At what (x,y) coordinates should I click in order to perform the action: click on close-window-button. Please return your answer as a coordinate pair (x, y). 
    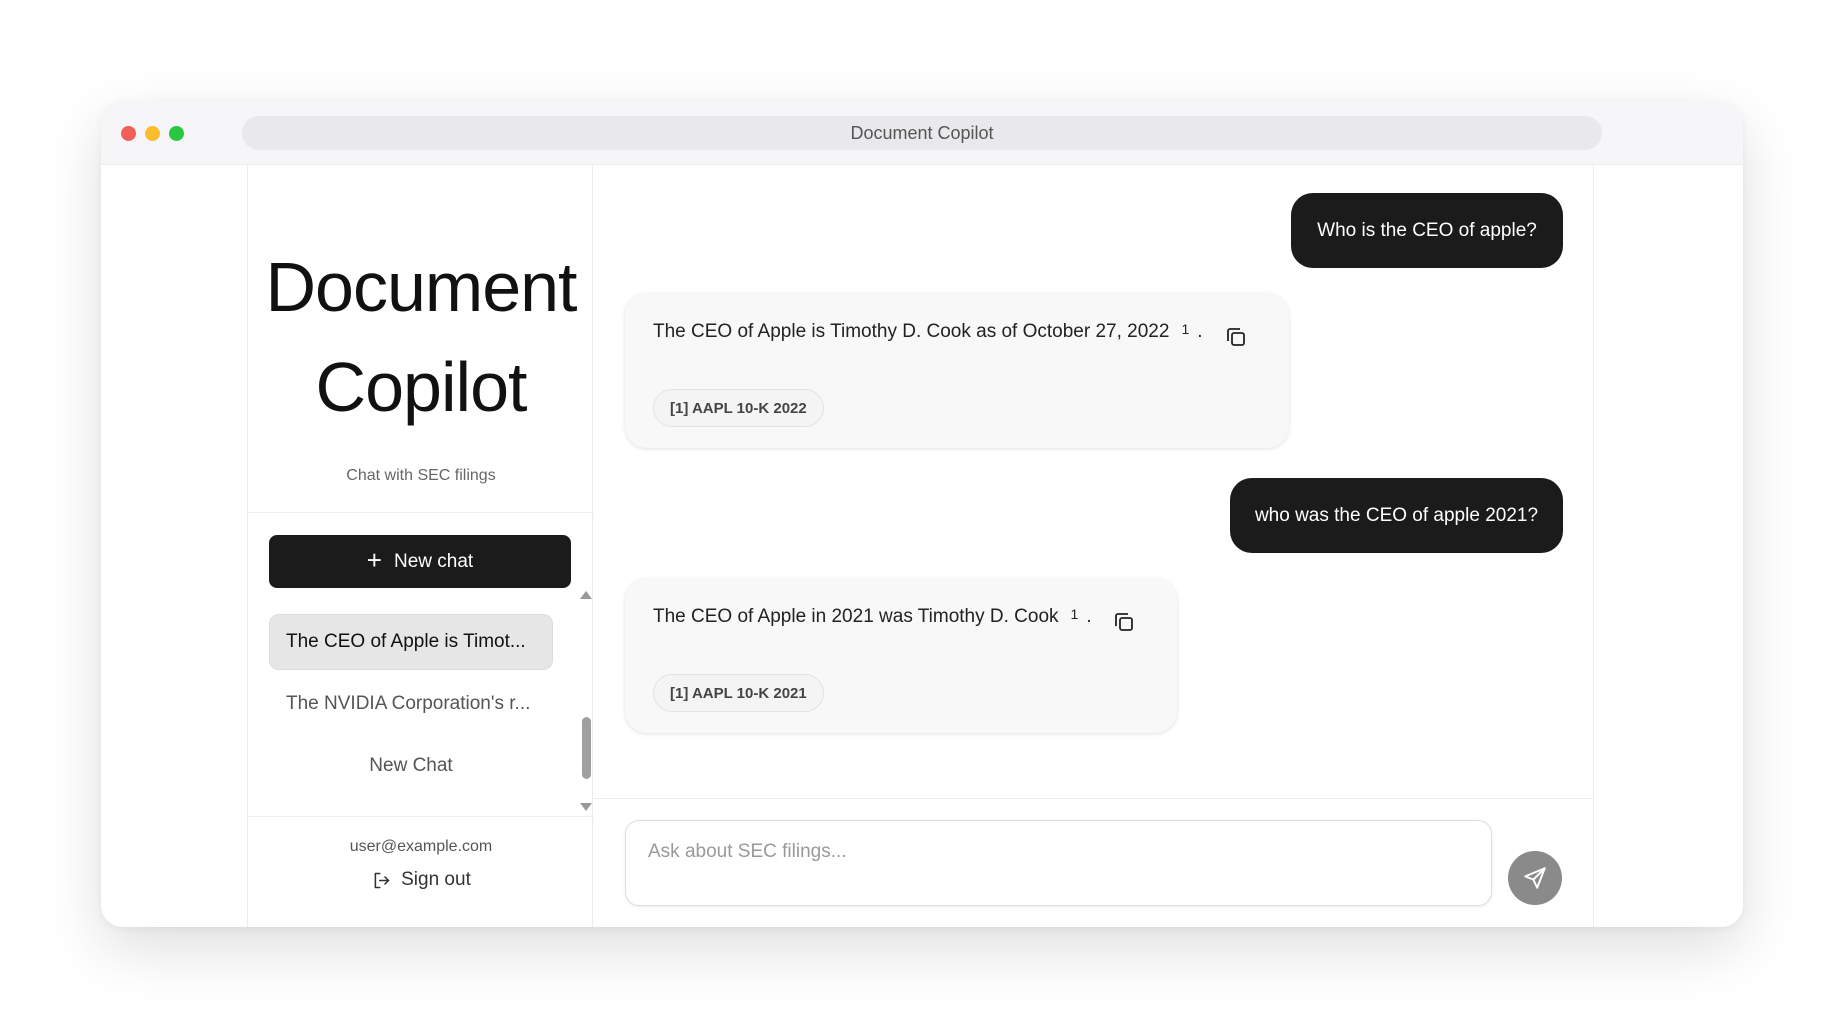
    Looking at the image, I should click on (128, 133).